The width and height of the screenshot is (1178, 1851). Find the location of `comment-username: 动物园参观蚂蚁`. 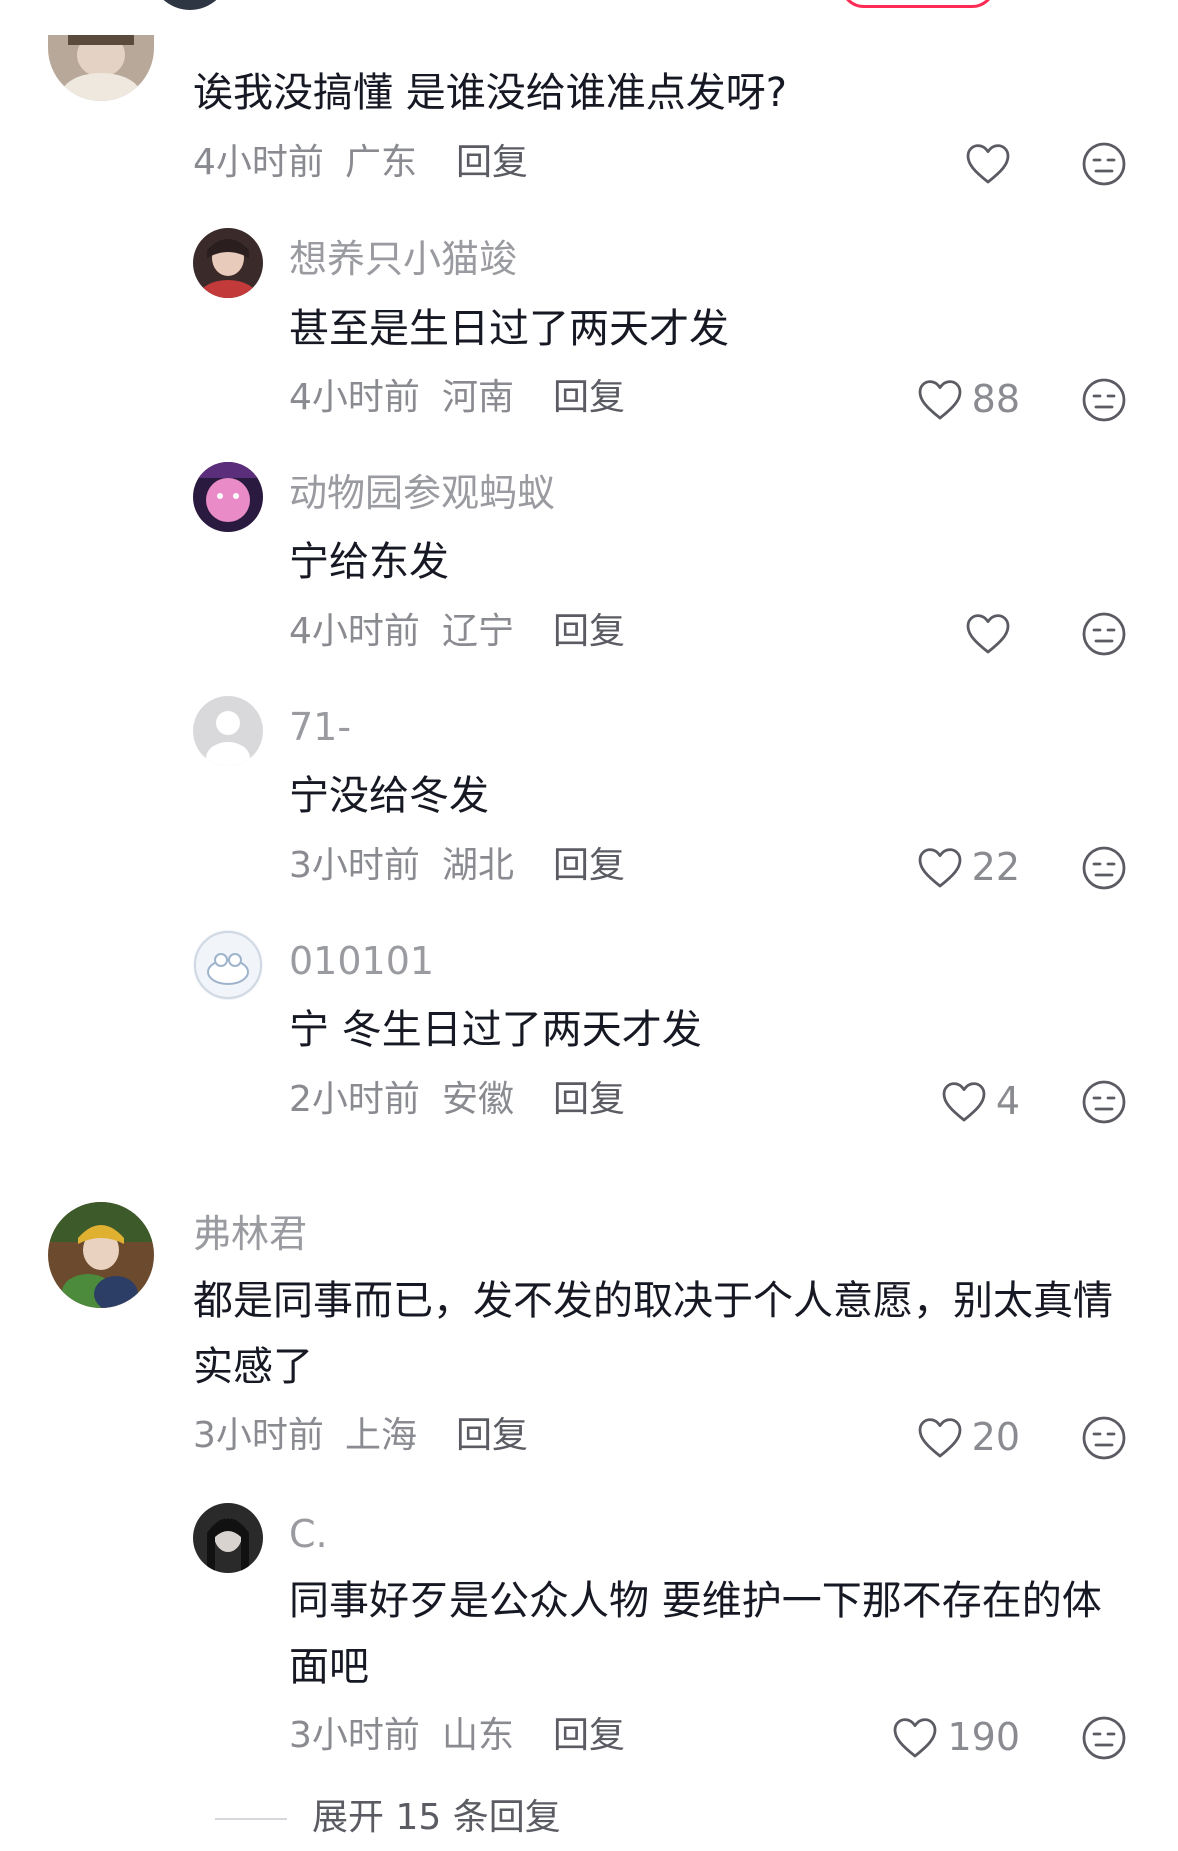

comment-username: 动物园参观蚂蚁 is located at coordinates (422, 493).